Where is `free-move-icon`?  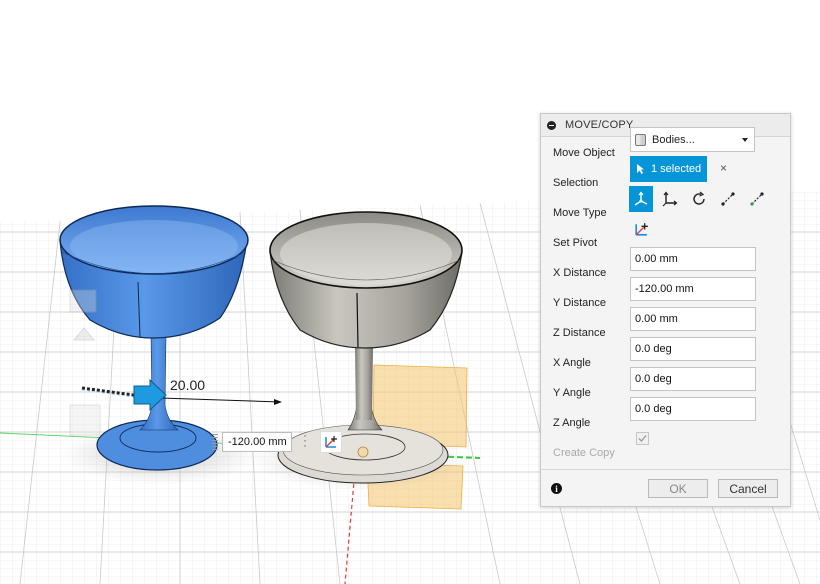 free-move-icon is located at coordinates (641, 199).